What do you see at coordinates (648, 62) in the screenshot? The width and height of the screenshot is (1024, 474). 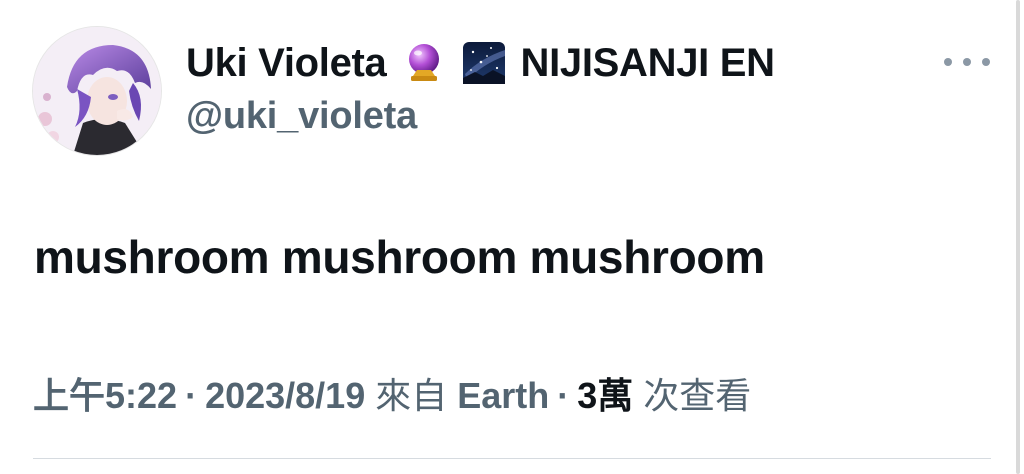 I see `author-affiliation: NIJISANJI EN` at bounding box center [648, 62].